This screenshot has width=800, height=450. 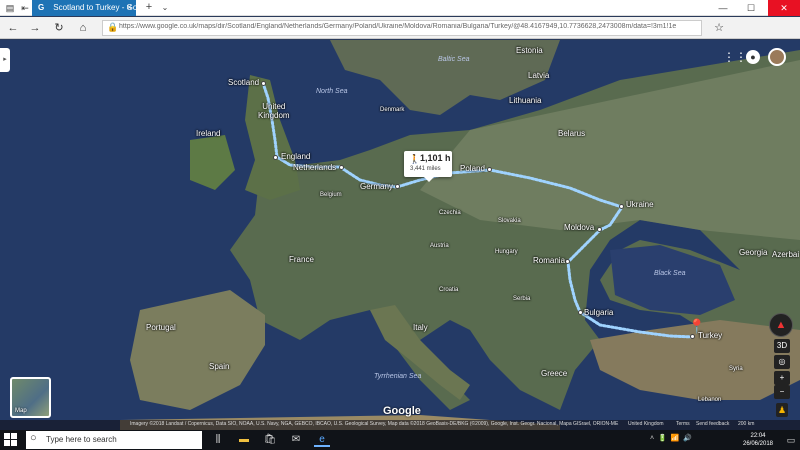 What do you see at coordinates (428, 166) in the screenshot?
I see `route-summary-card: 🚶 1,101 h 3,441 miles` at bounding box center [428, 166].